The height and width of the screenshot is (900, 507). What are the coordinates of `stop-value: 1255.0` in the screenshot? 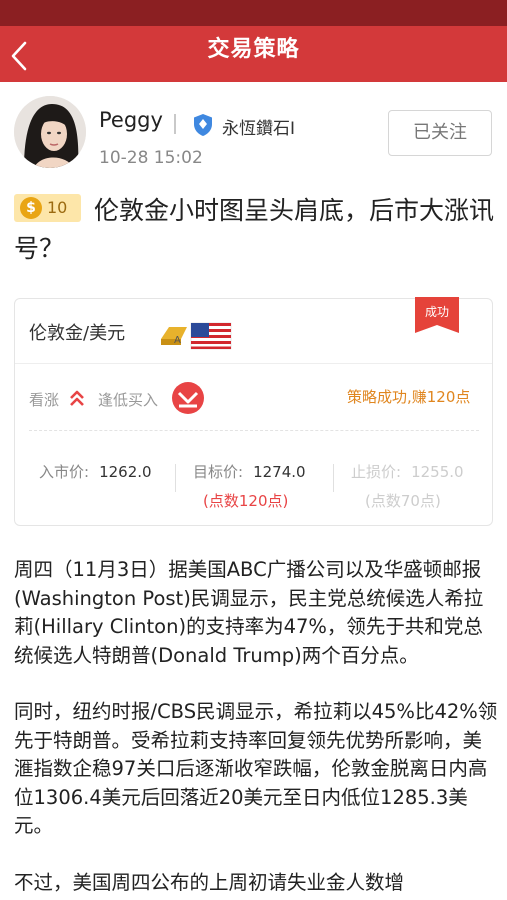 It's located at (437, 472).